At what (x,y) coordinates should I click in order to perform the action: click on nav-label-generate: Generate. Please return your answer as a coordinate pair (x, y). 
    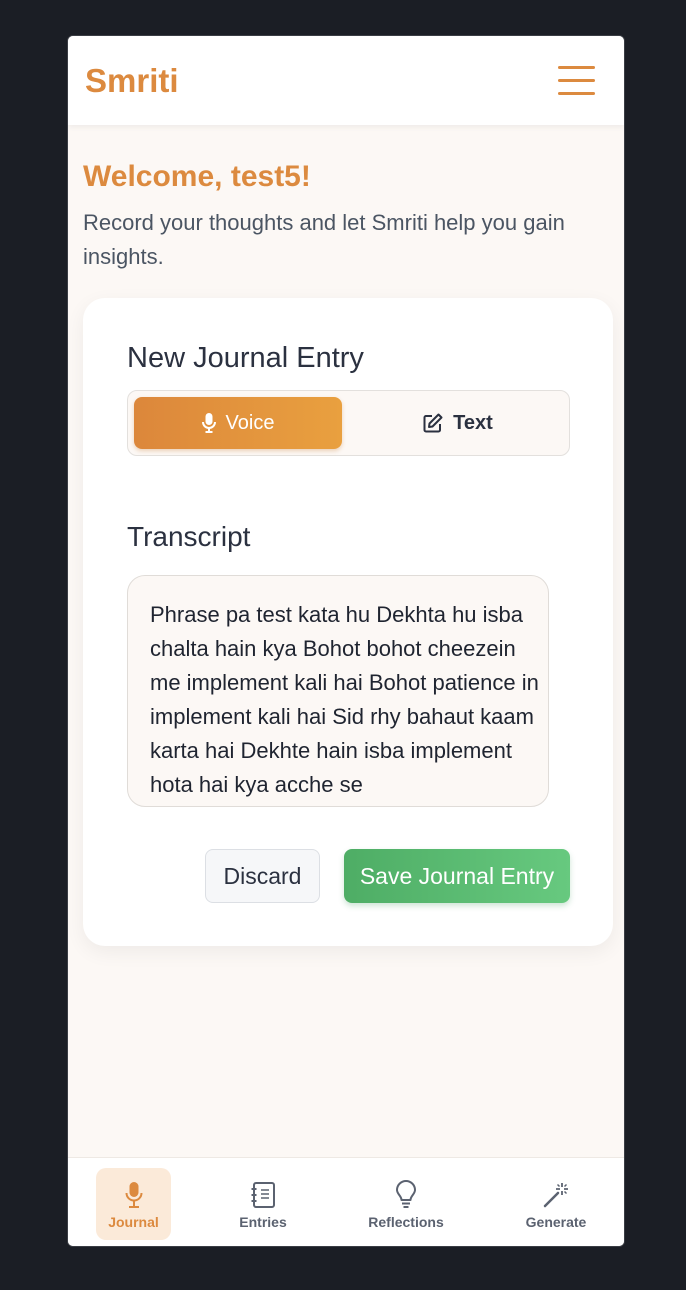
    Looking at the image, I should click on (556, 1222).